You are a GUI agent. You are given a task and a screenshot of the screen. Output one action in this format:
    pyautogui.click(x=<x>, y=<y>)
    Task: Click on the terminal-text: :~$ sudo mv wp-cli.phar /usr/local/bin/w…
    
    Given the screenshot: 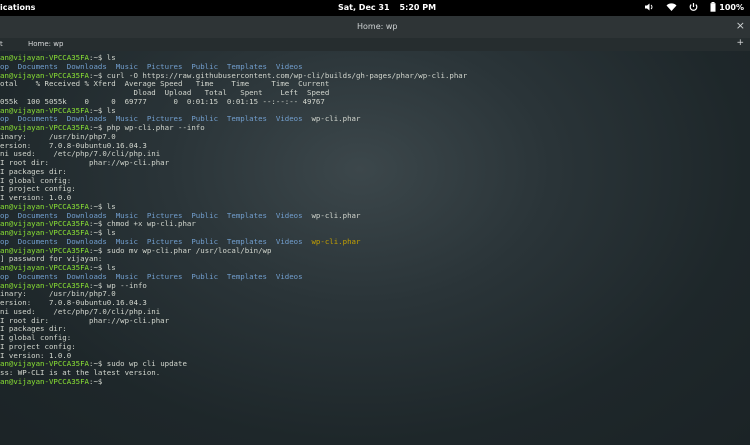 What is the action you would take?
    pyautogui.click(x=180, y=250)
    